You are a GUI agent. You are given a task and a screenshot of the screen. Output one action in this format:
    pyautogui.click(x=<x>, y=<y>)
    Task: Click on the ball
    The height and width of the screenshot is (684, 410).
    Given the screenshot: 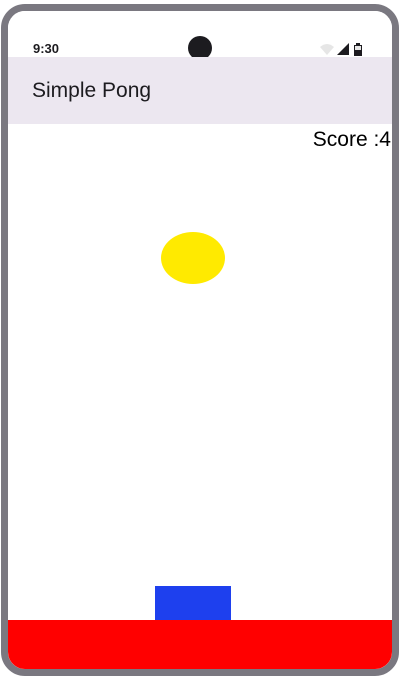 What is the action you would take?
    pyautogui.click(x=193, y=258)
    